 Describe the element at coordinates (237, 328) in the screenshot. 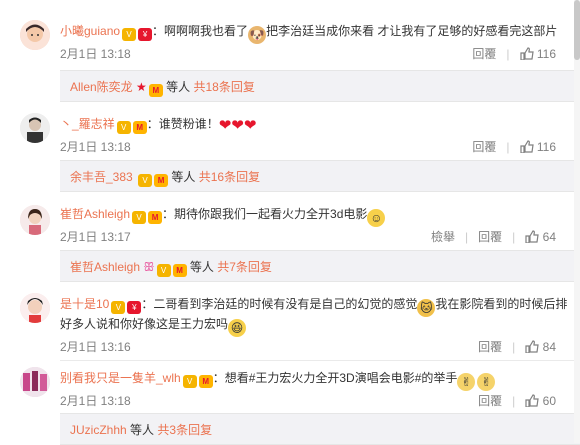

I see `laughing-emoji-icon: 😆` at that location.